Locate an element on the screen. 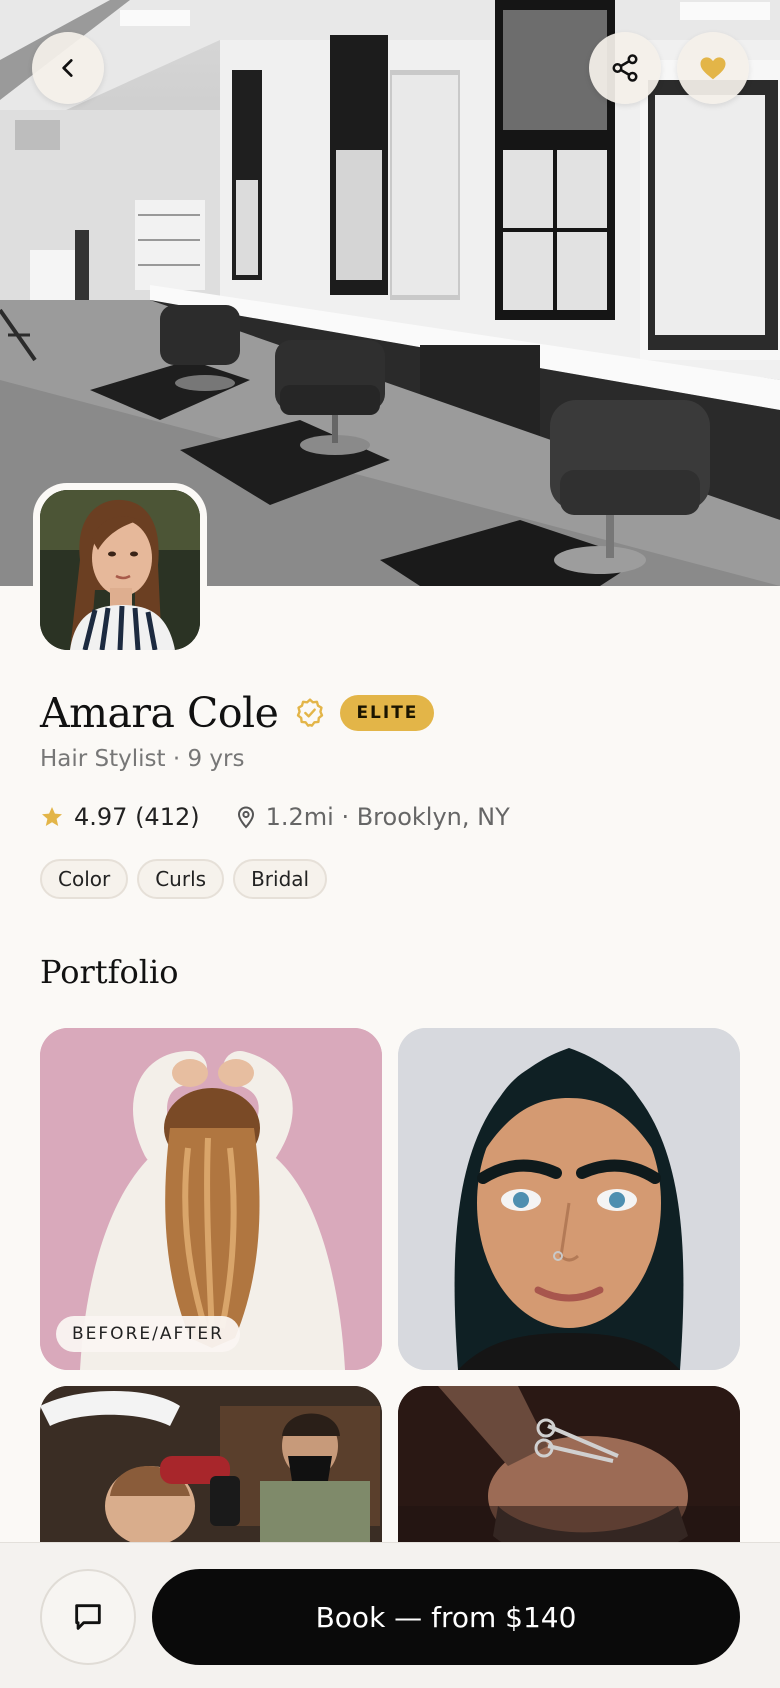 Image resolution: width=780 pixels, height=1688 pixels. share-icon is located at coordinates (625, 68).